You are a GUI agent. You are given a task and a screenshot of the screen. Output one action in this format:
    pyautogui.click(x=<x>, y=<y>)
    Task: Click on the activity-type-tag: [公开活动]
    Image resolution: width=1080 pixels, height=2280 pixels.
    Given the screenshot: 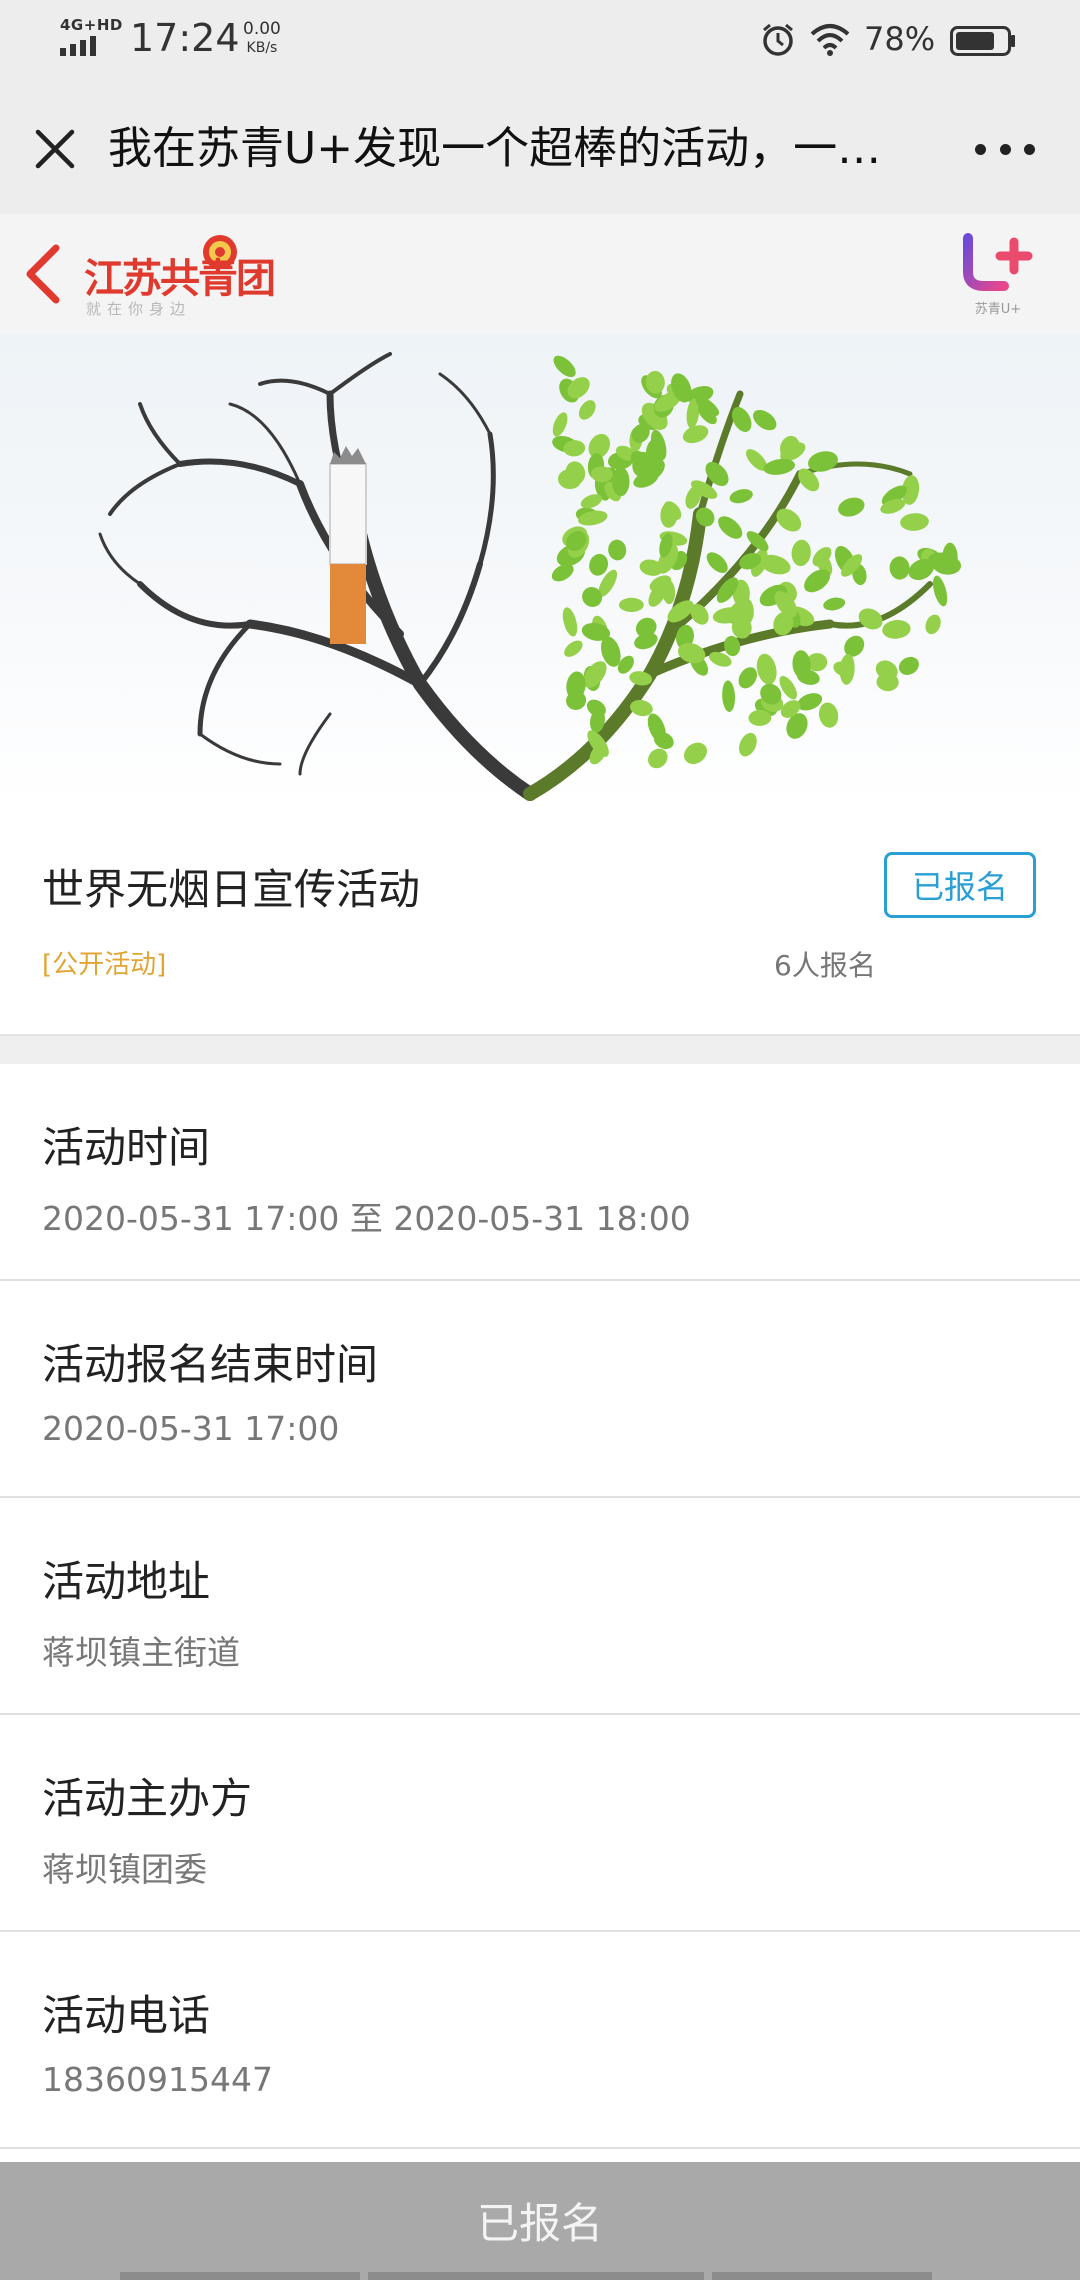 What is the action you would take?
    pyautogui.click(x=104, y=965)
    